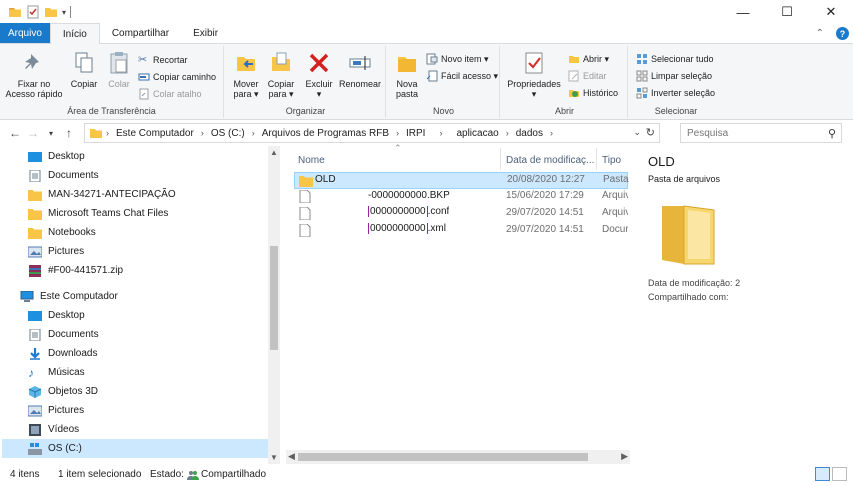 The width and height of the screenshot is (853, 486). I want to click on nav-item-teams-chat-files: Microsoft Teams Chat Files, so click(98, 213).